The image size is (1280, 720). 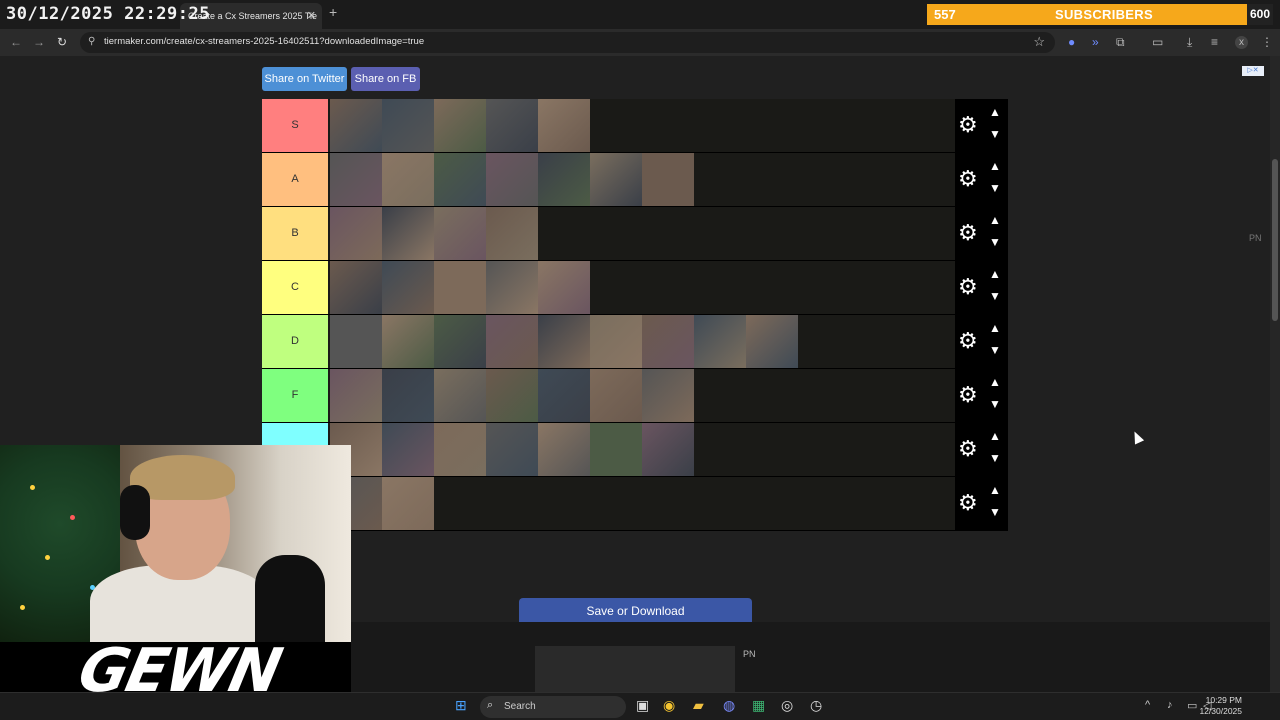 I want to click on new-tab-button: +, so click(x=333, y=12).